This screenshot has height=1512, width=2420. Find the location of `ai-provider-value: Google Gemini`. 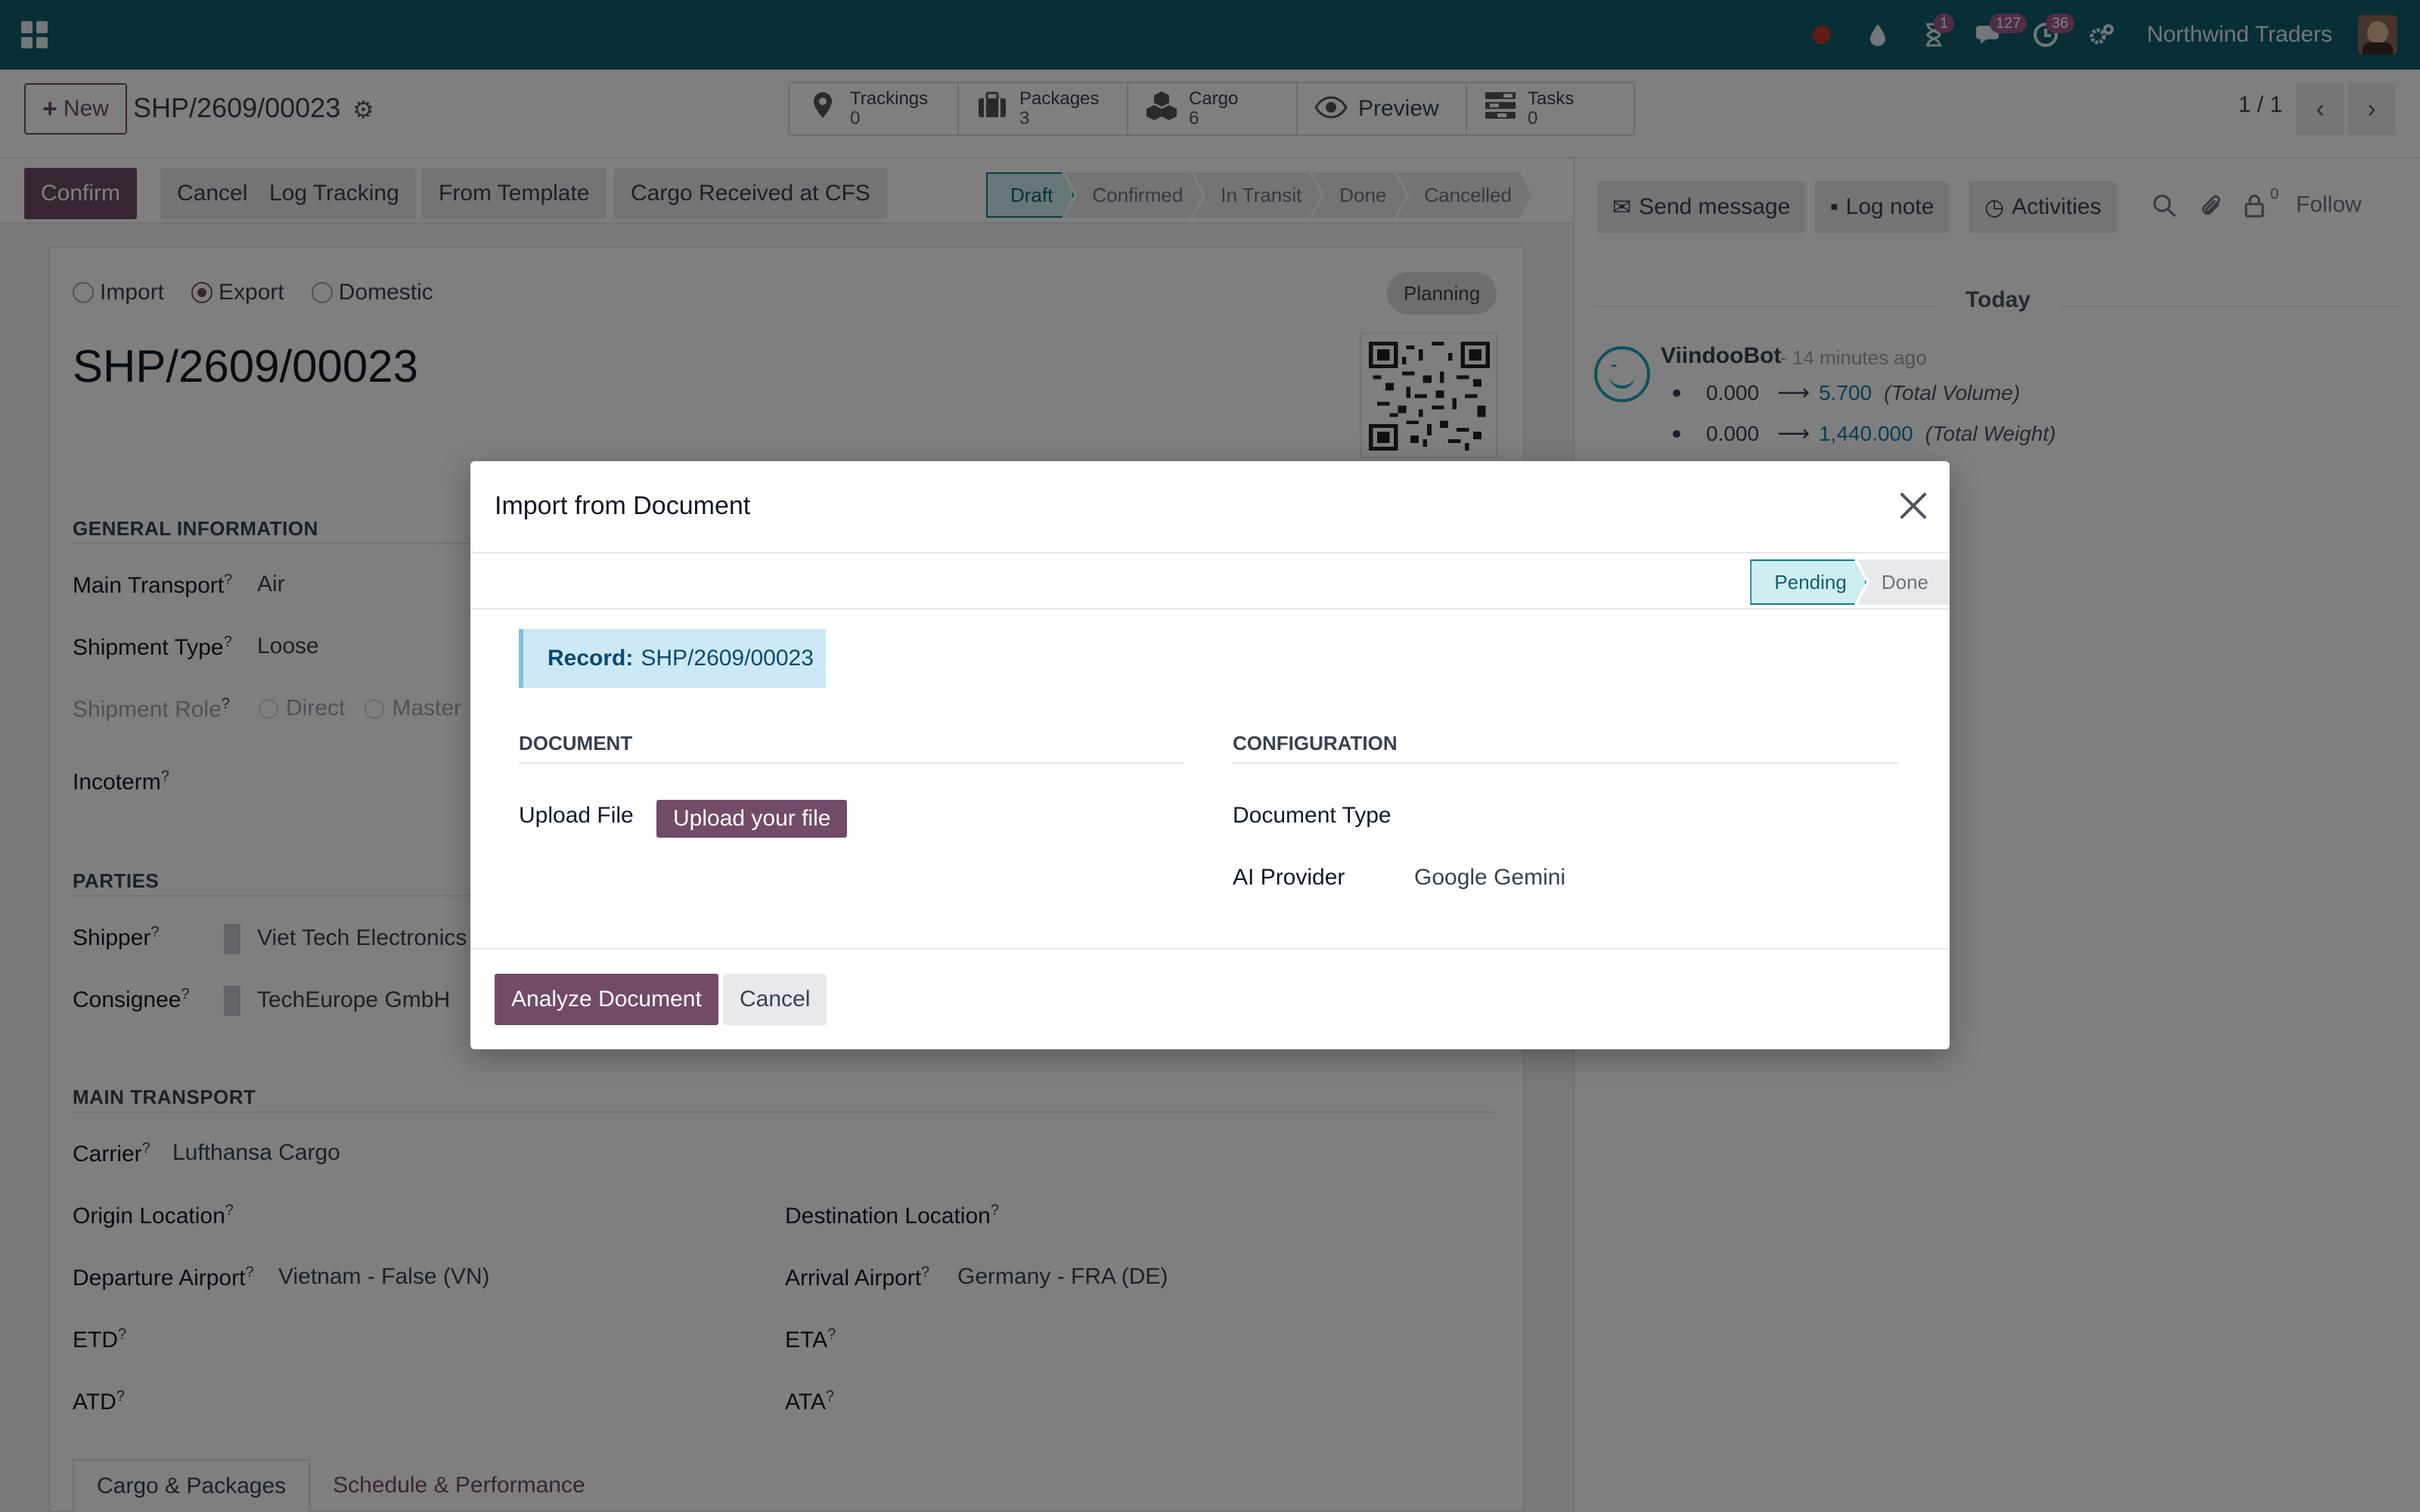

ai-provider-value: Google Gemini is located at coordinates (1489, 878).